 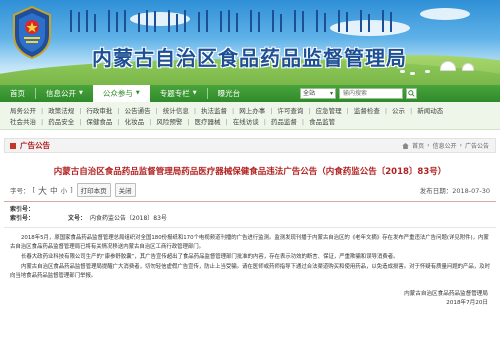 I want to click on main-nav: 首页 信息公开 ▼ 公众参与 ▼ 专题专栏 ▼ 曝光台 全站, so click(x=250, y=93).